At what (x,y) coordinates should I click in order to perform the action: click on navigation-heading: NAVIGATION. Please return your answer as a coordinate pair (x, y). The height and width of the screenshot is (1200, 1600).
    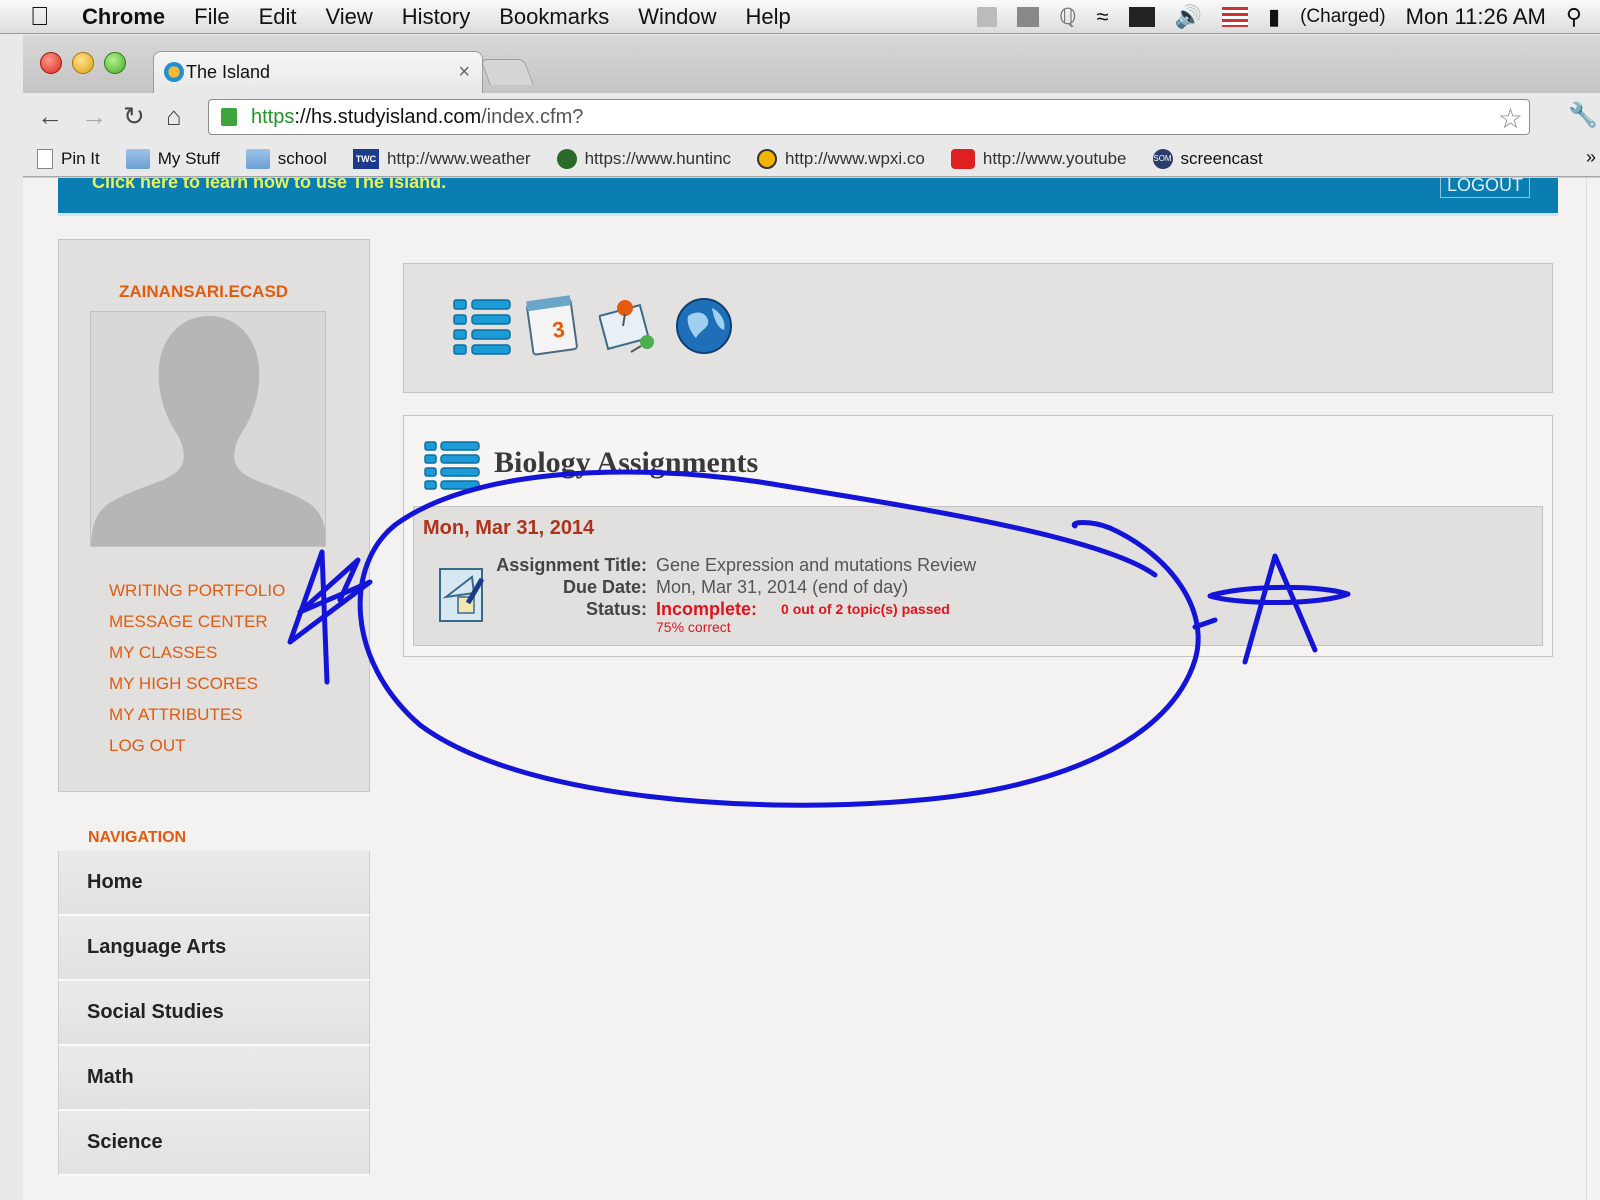
    Looking at the image, I should click on (137, 837).